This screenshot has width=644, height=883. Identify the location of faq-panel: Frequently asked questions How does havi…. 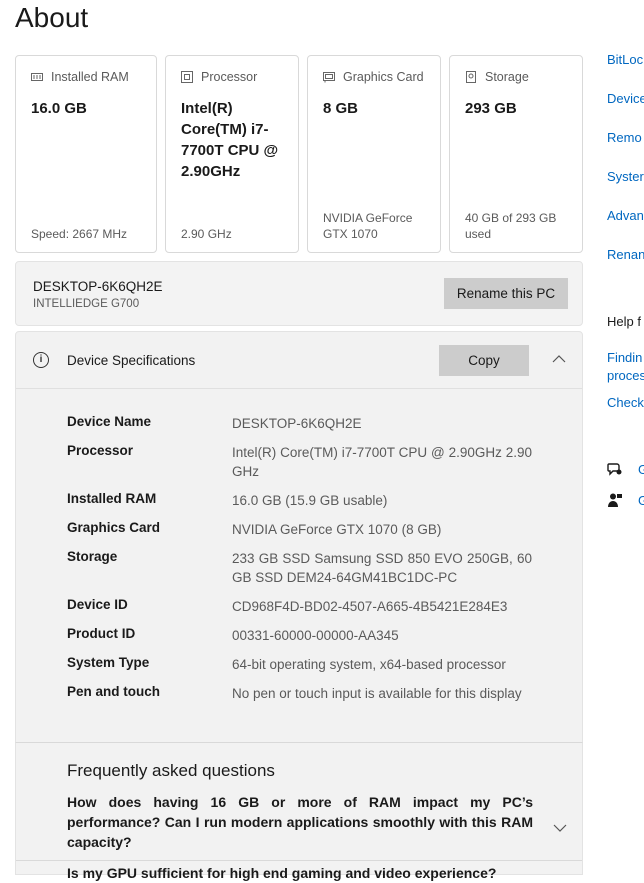
(299, 811).